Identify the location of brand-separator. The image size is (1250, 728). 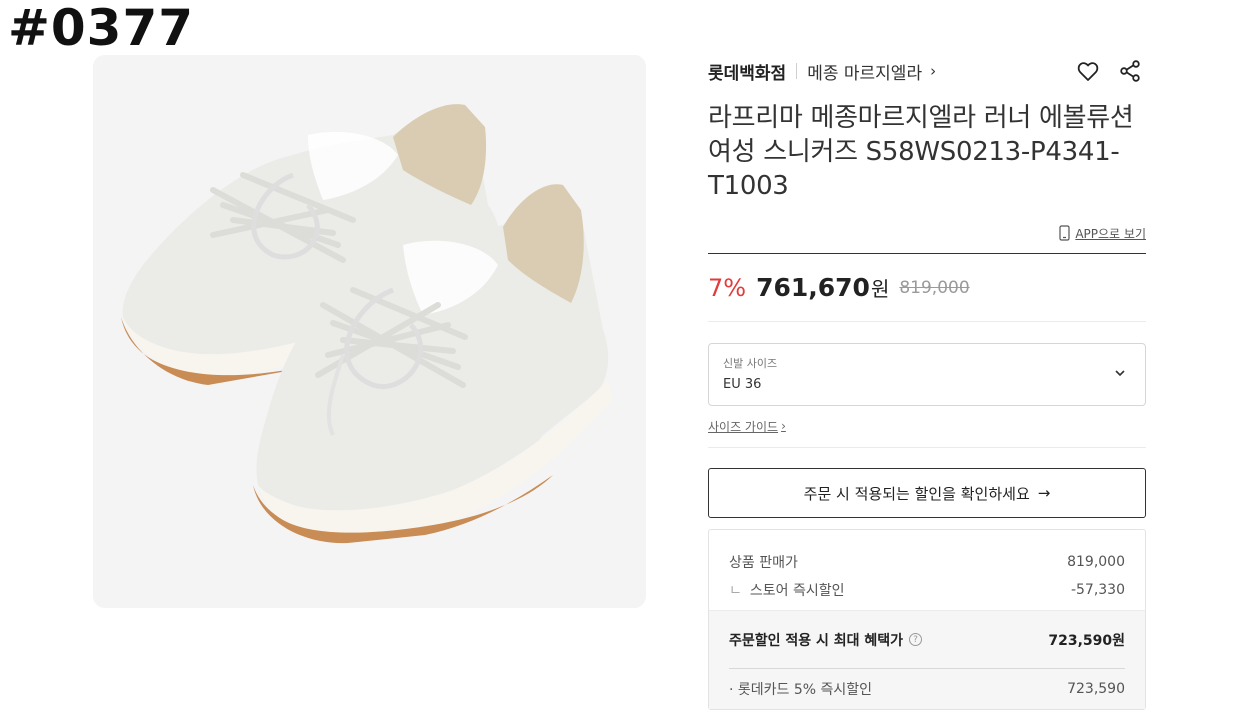
(797, 71).